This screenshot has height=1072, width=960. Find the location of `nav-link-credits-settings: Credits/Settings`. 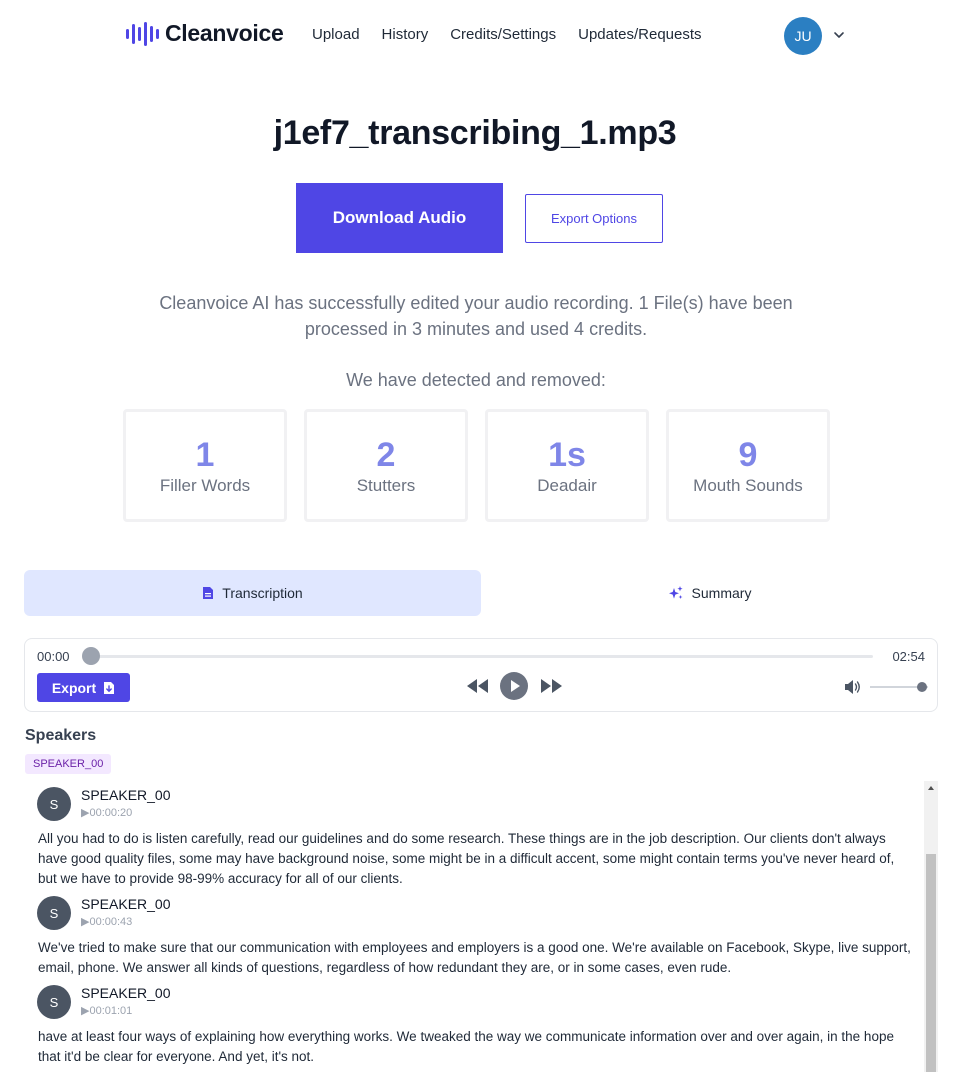

nav-link-credits-settings: Credits/Settings is located at coordinates (503, 34).